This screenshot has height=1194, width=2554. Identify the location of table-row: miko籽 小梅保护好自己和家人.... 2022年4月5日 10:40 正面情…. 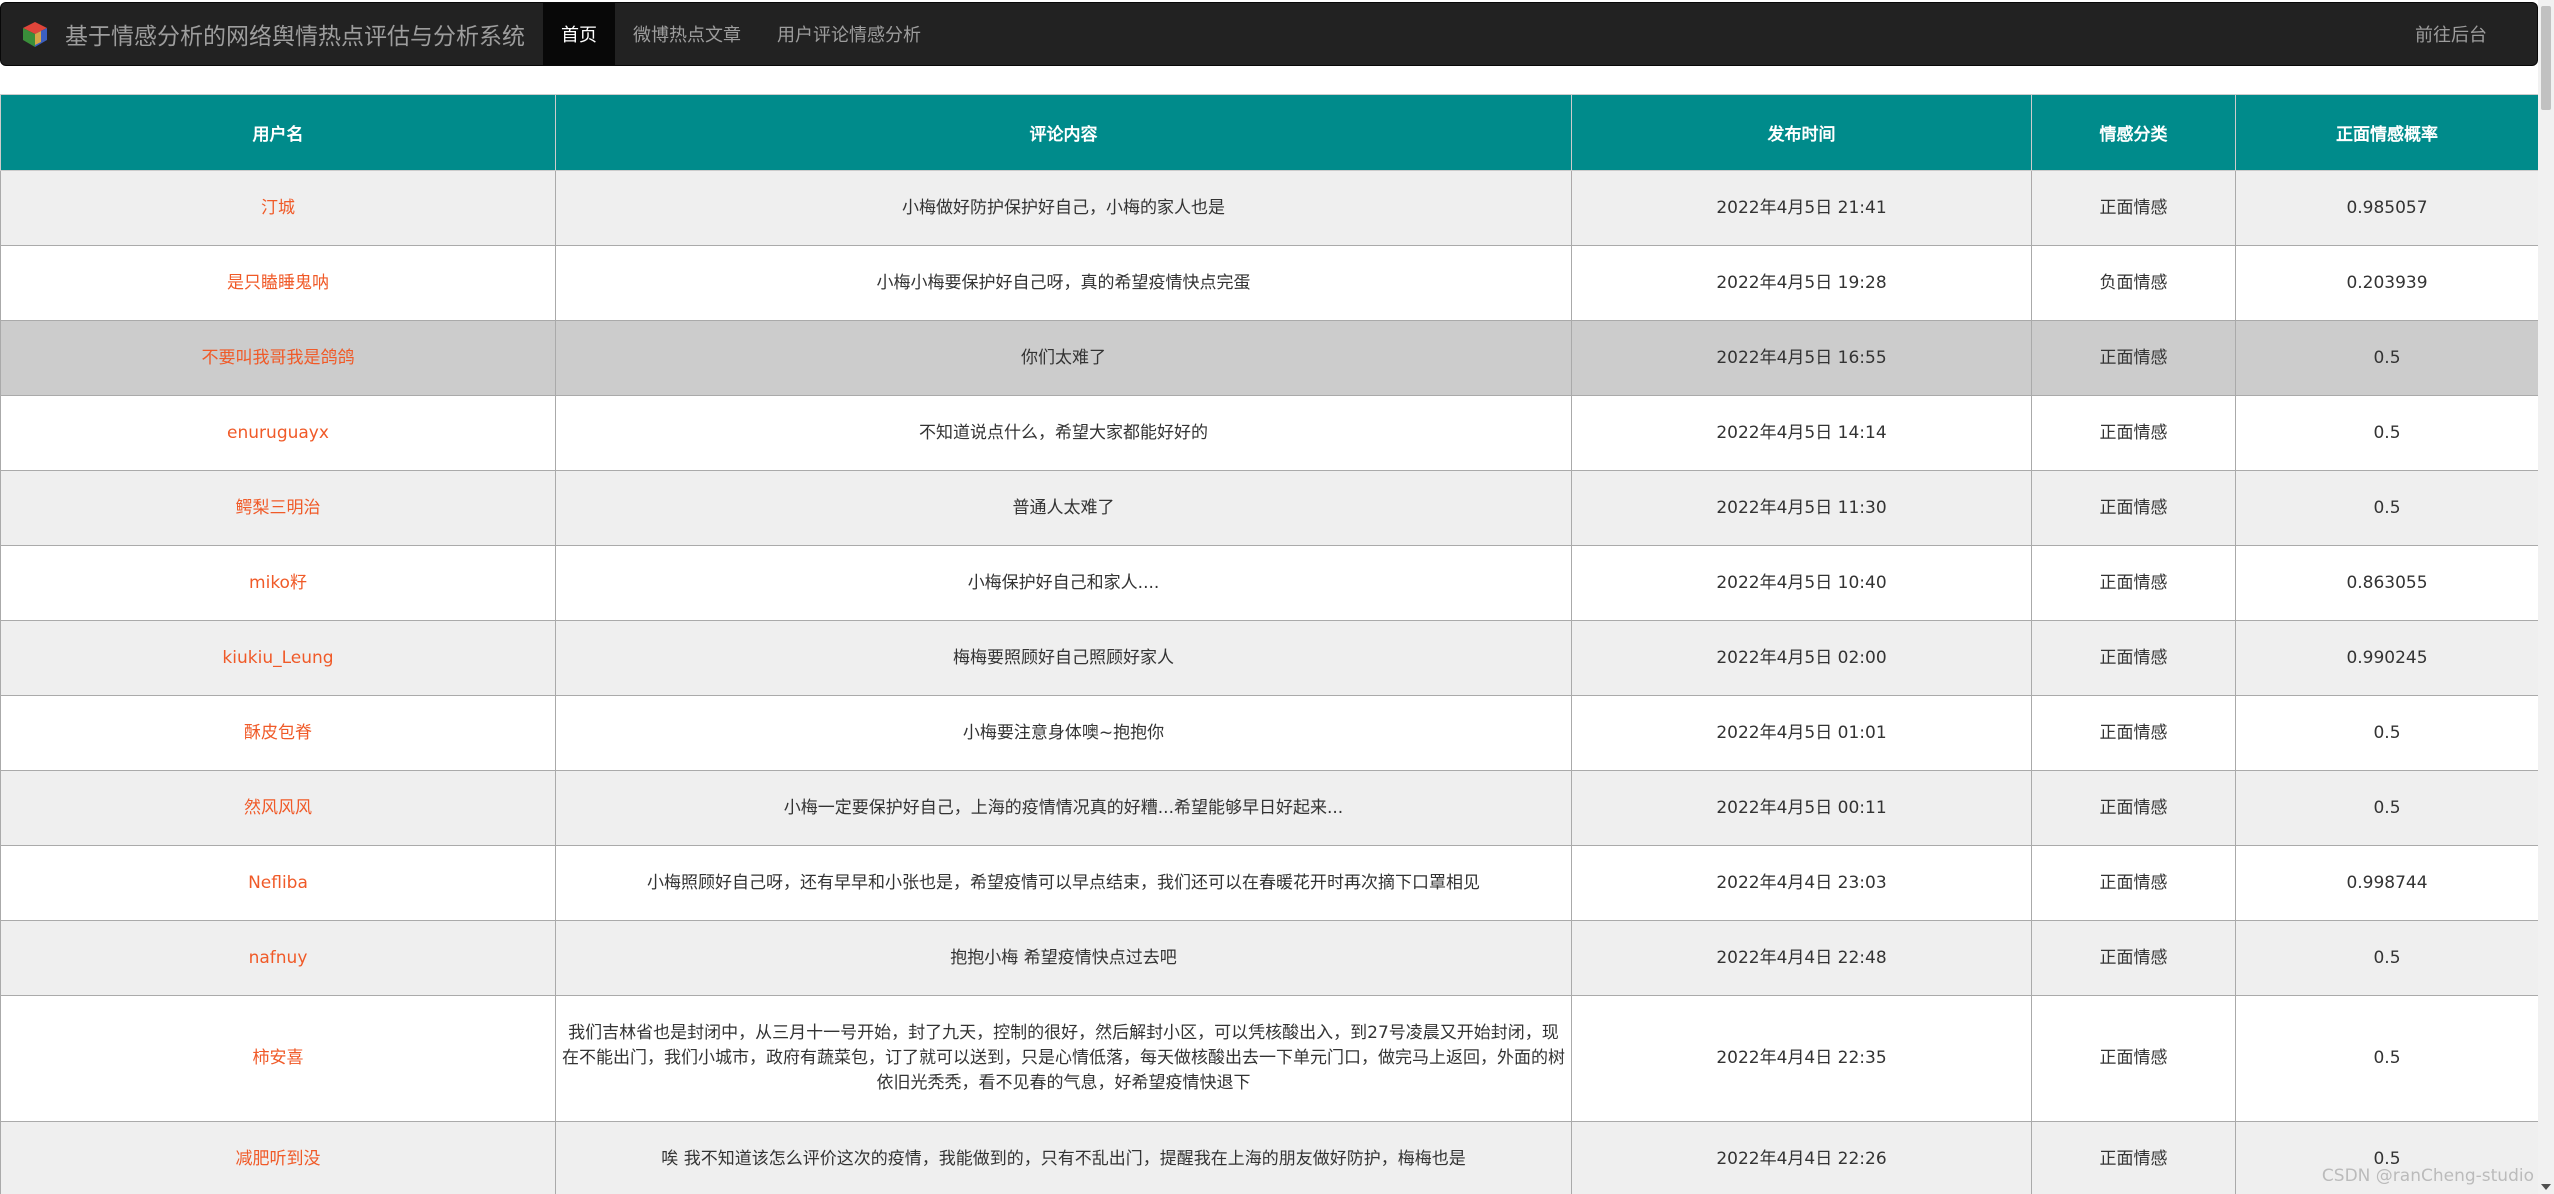
(1269, 583).